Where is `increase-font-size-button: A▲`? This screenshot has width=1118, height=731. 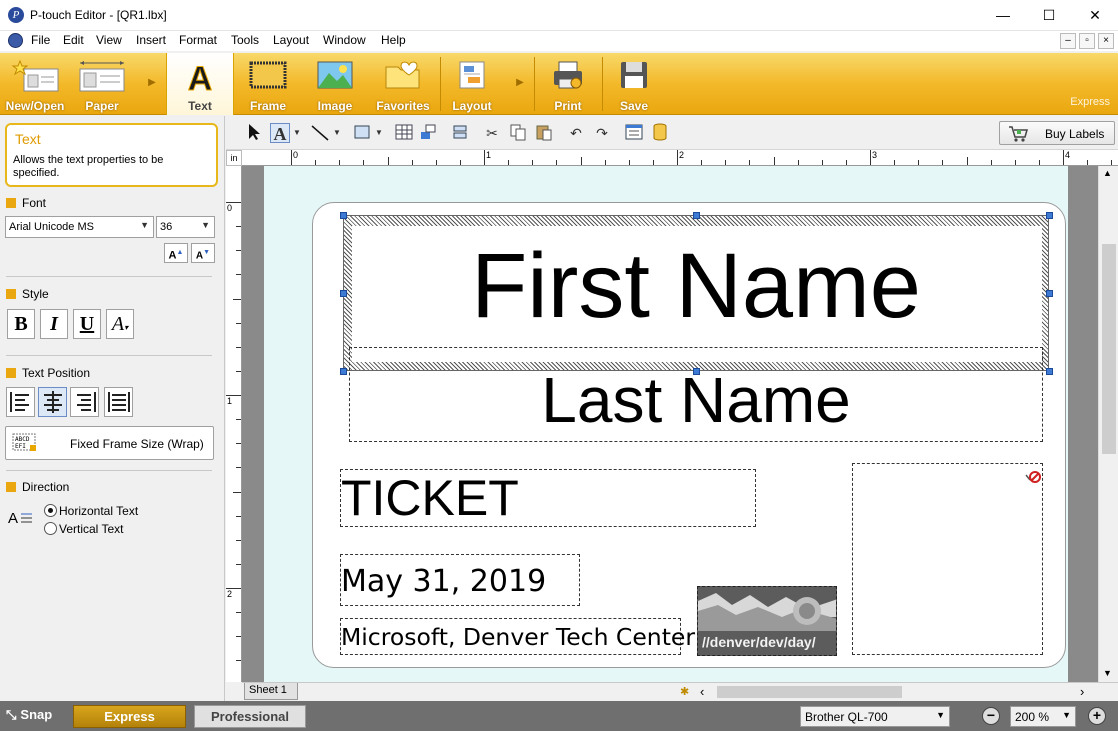 increase-font-size-button: A▲ is located at coordinates (176, 253).